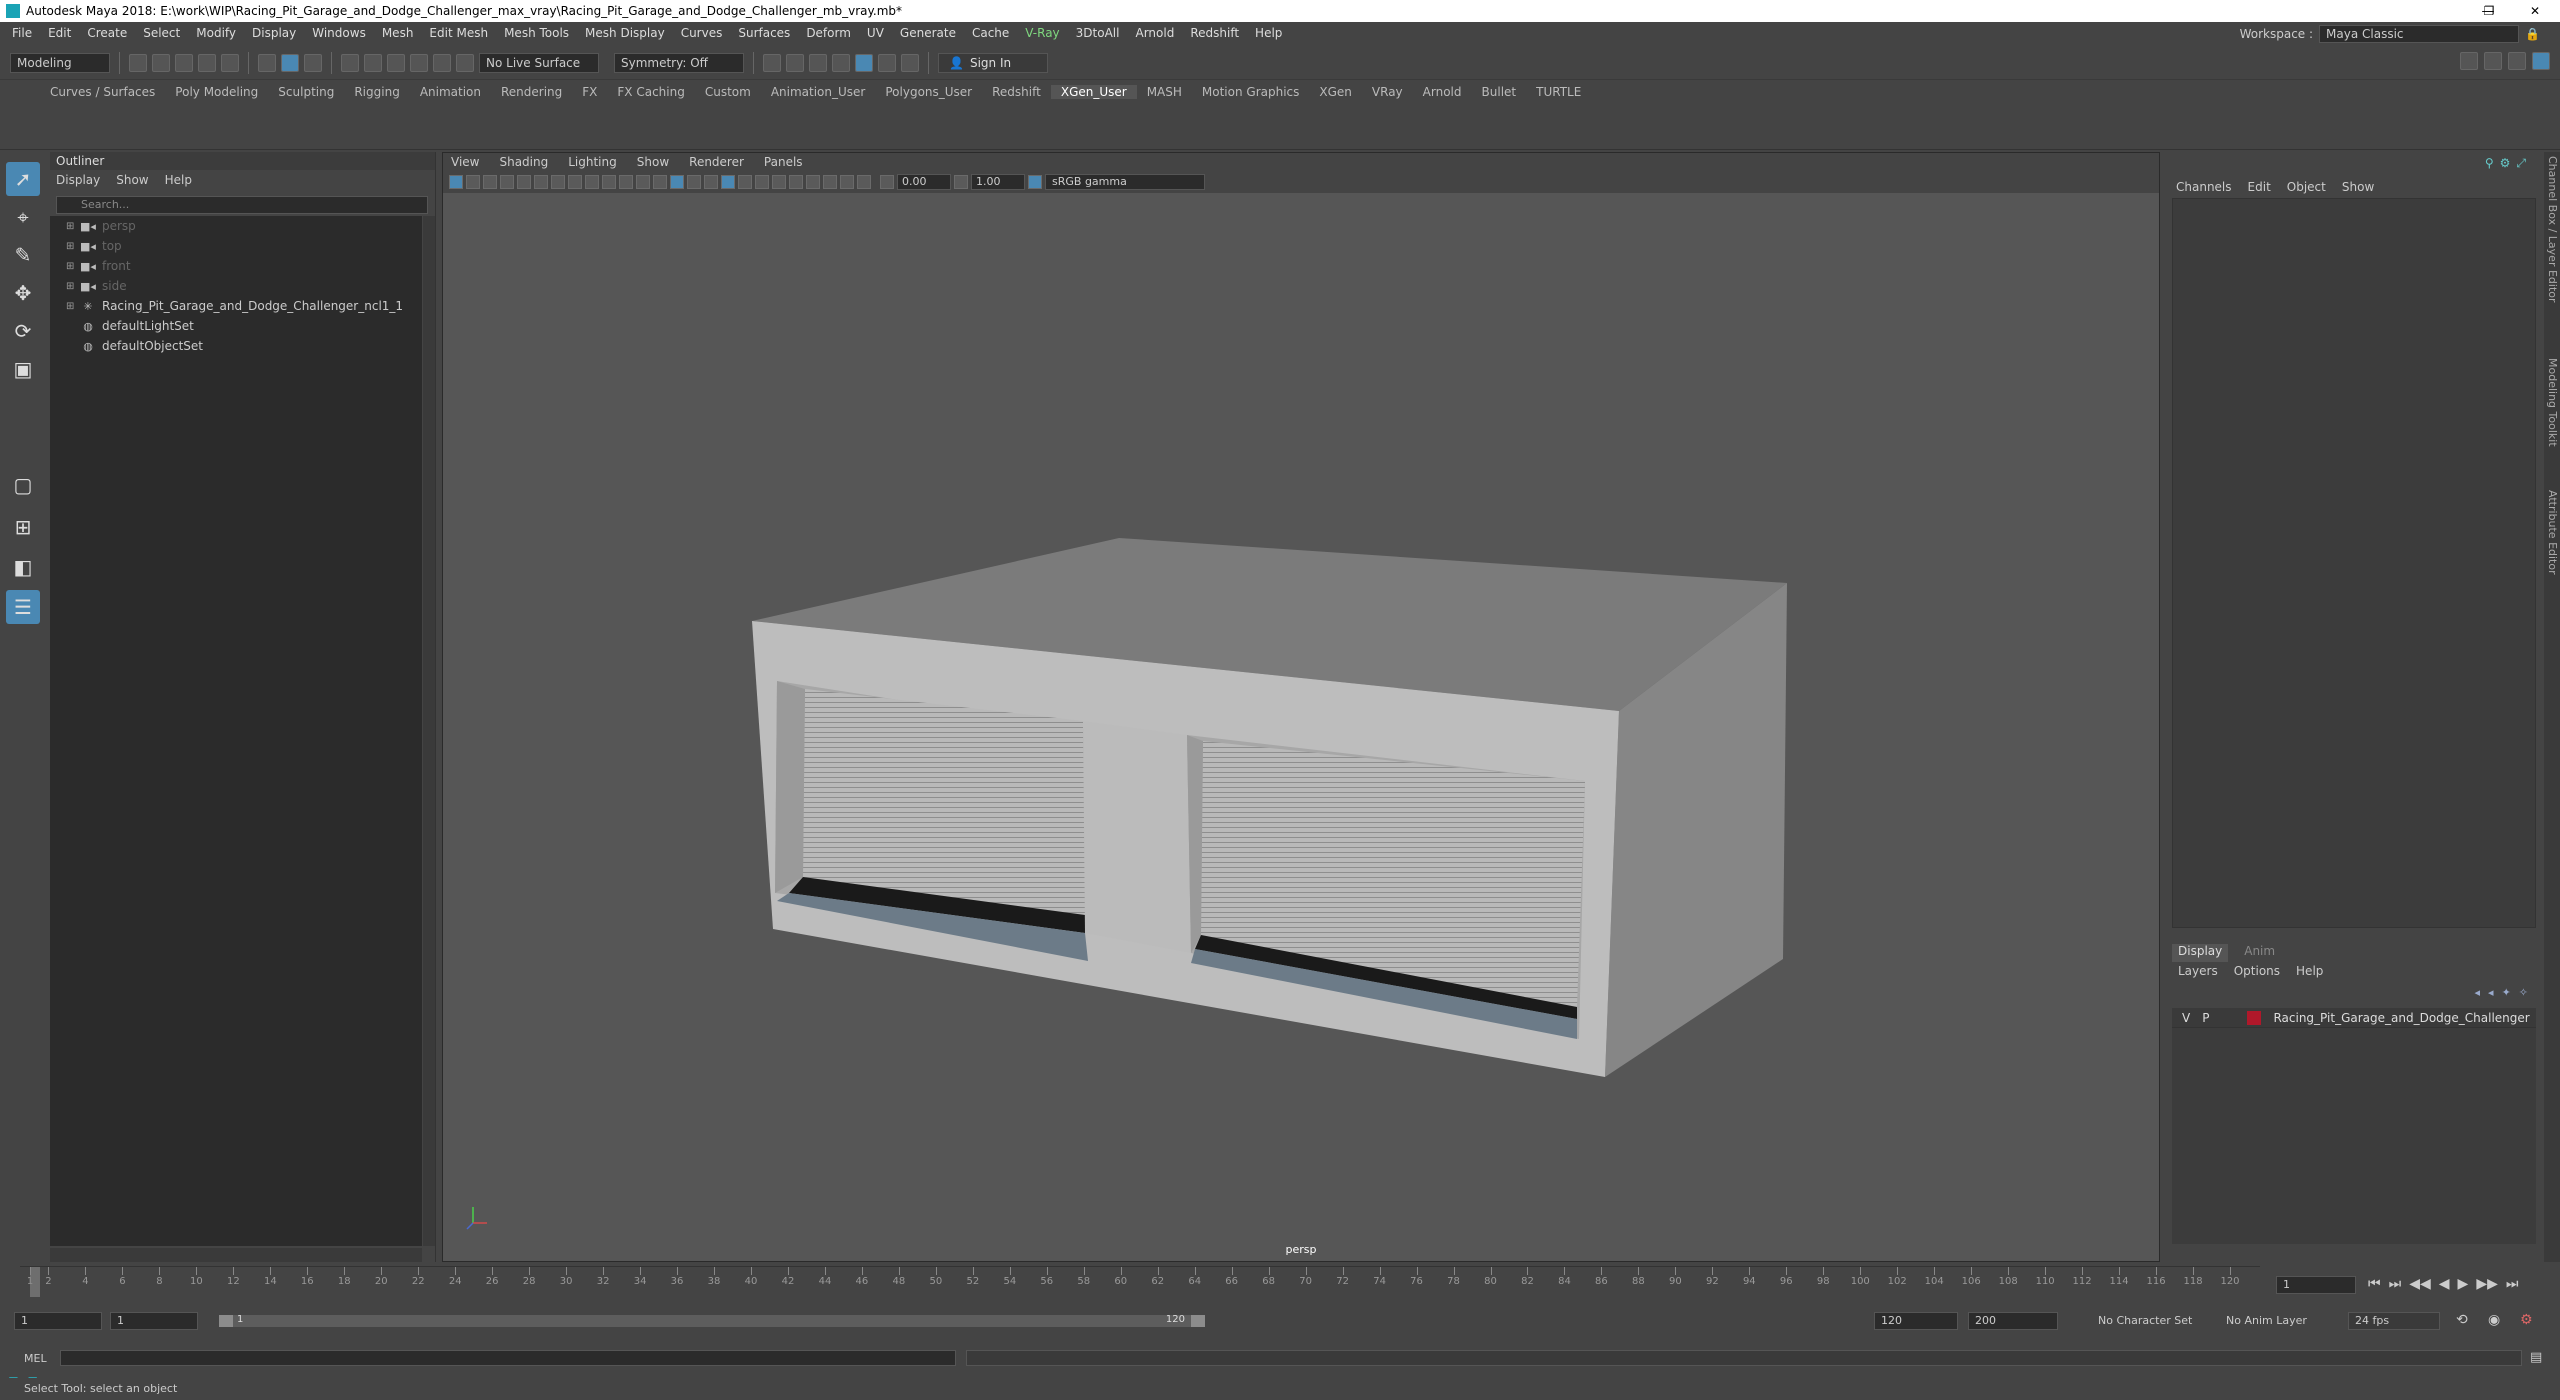 The image size is (2560, 1400). What do you see at coordinates (2494, 1320) in the screenshot?
I see `auto-key-icon: ◉` at bounding box center [2494, 1320].